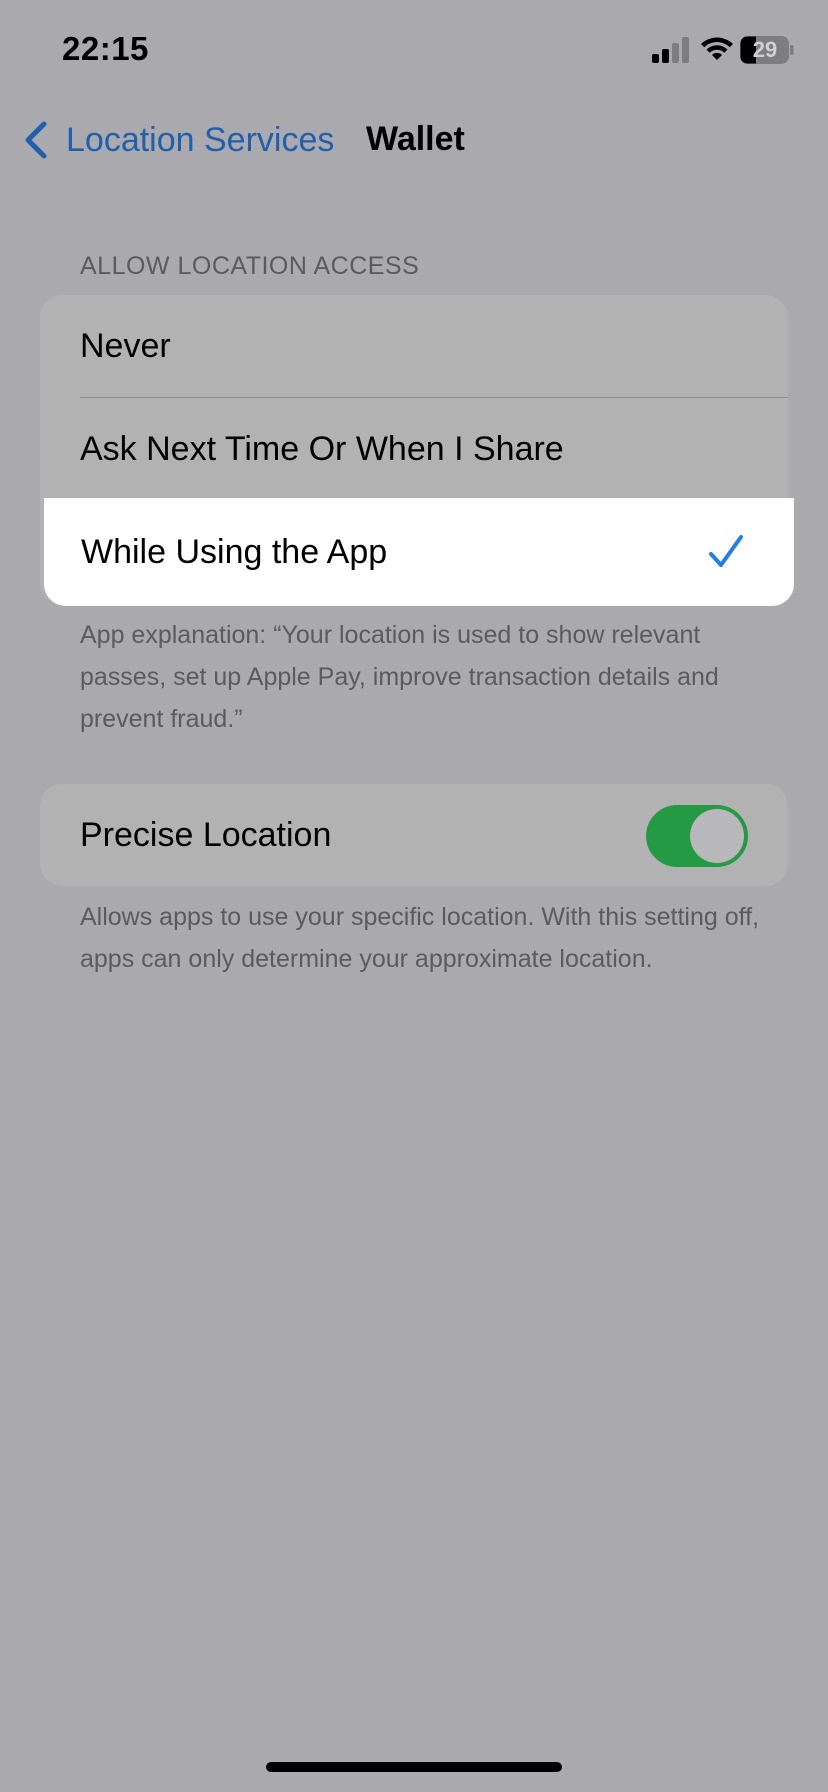 This screenshot has width=828, height=1792. I want to click on chevron-left-icon, so click(36, 140).